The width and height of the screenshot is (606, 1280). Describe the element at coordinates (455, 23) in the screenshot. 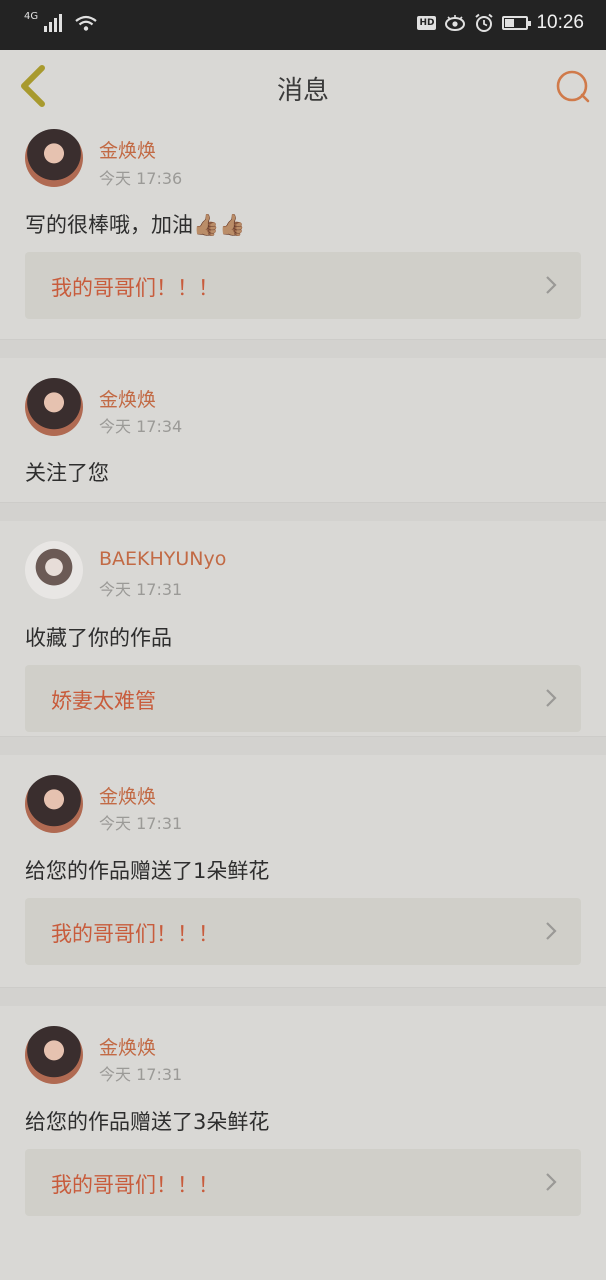

I see `eye-icon` at that location.